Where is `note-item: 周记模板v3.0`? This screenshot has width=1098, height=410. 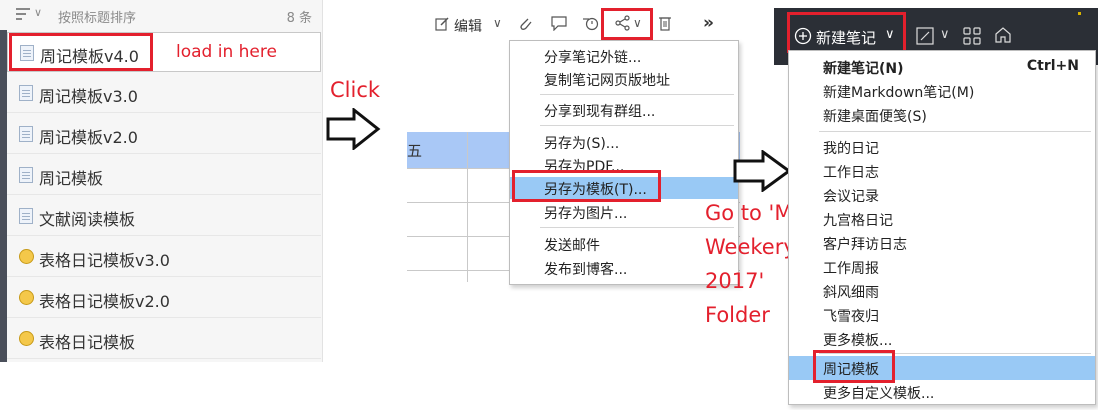
note-item: 周记模板v3.0 is located at coordinates (164, 93).